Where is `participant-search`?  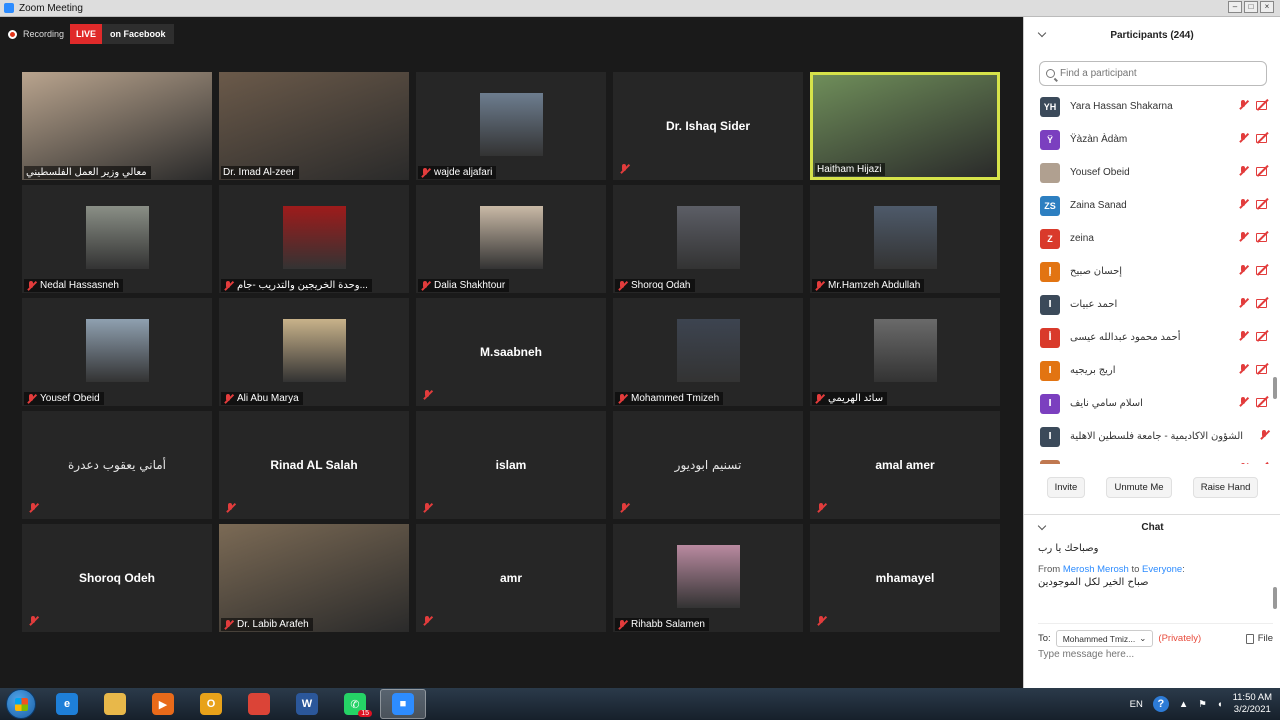
participant-search is located at coordinates (1153, 73).